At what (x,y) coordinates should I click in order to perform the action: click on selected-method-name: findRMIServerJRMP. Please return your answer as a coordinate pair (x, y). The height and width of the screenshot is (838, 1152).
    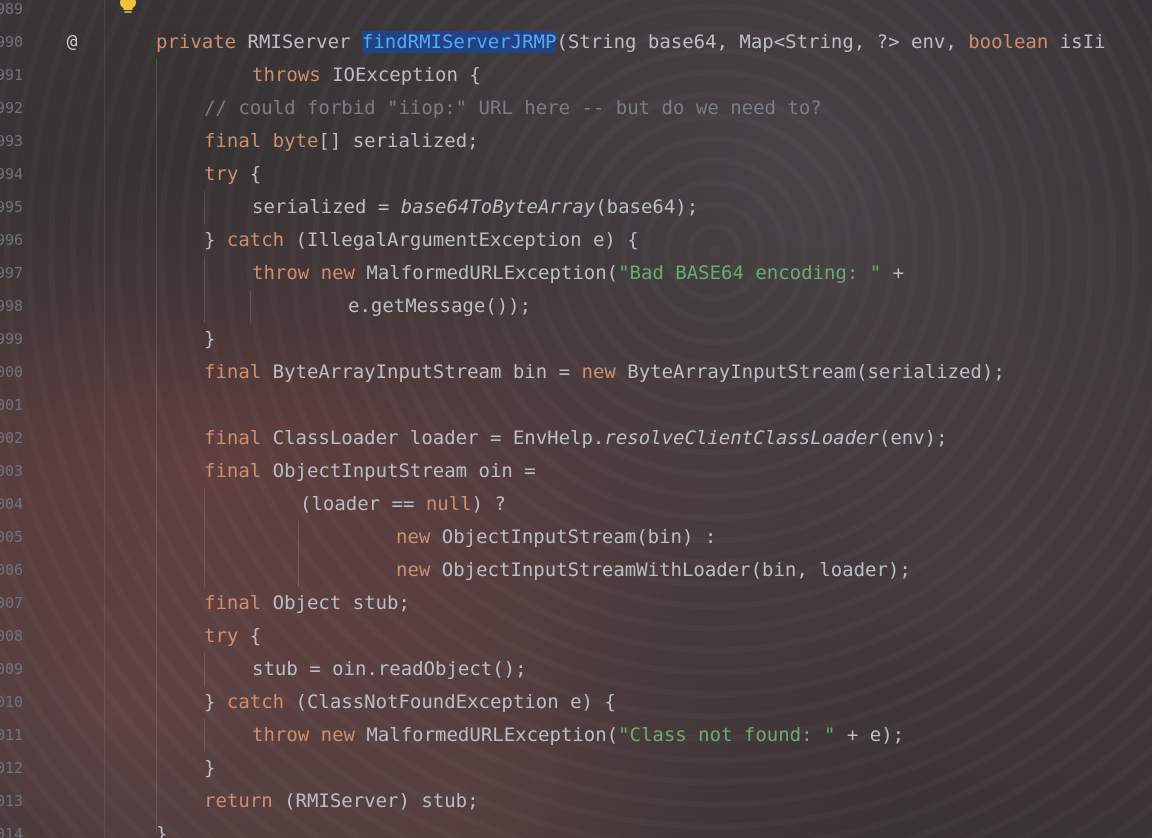
    Looking at the image, I should click on (459, 42).